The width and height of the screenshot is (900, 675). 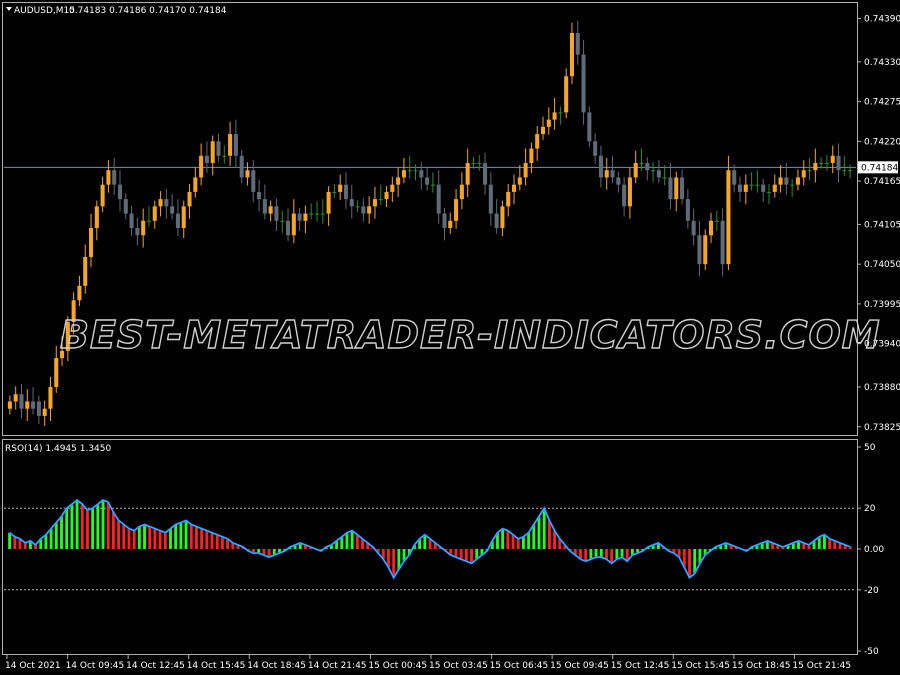 I want to click on price-tick-label: 0.74105, so click(x=882, y=225).